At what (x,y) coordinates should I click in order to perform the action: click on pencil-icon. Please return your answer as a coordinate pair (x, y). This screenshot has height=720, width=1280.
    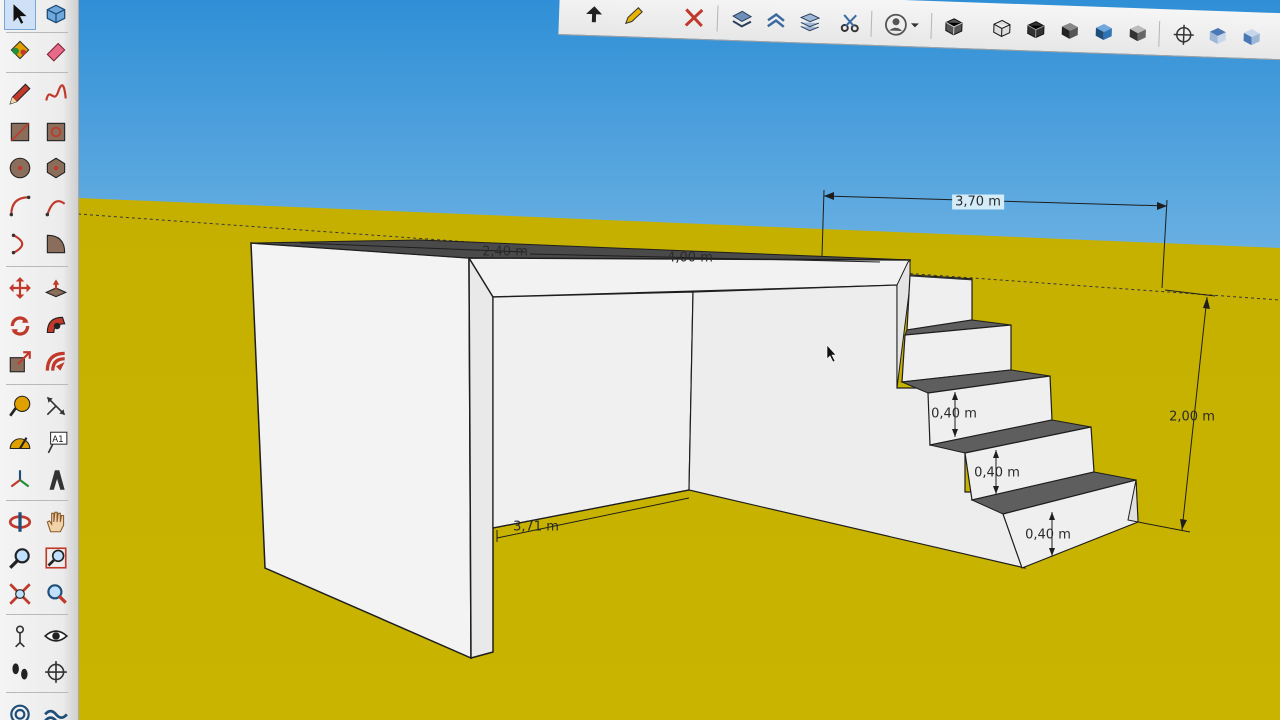
    Looking at the image, I should click on (20, 94).